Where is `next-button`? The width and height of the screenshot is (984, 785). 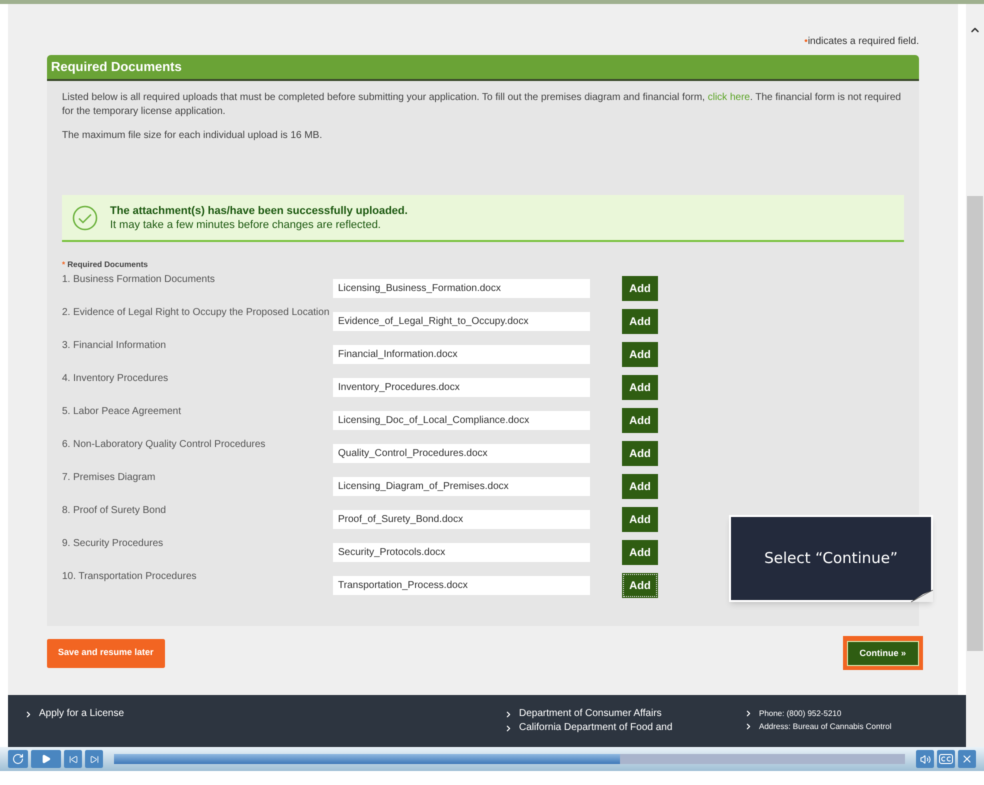 next-button is located at coordinates (94, 759).